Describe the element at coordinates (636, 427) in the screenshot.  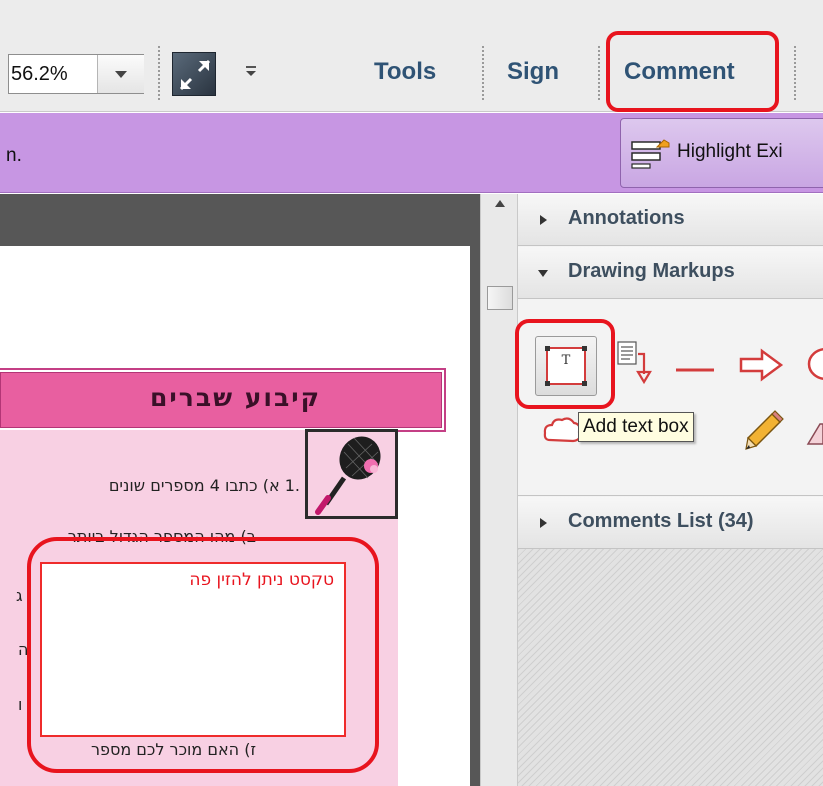
I see `add-text-box-tooltip: Add text box` at that location.